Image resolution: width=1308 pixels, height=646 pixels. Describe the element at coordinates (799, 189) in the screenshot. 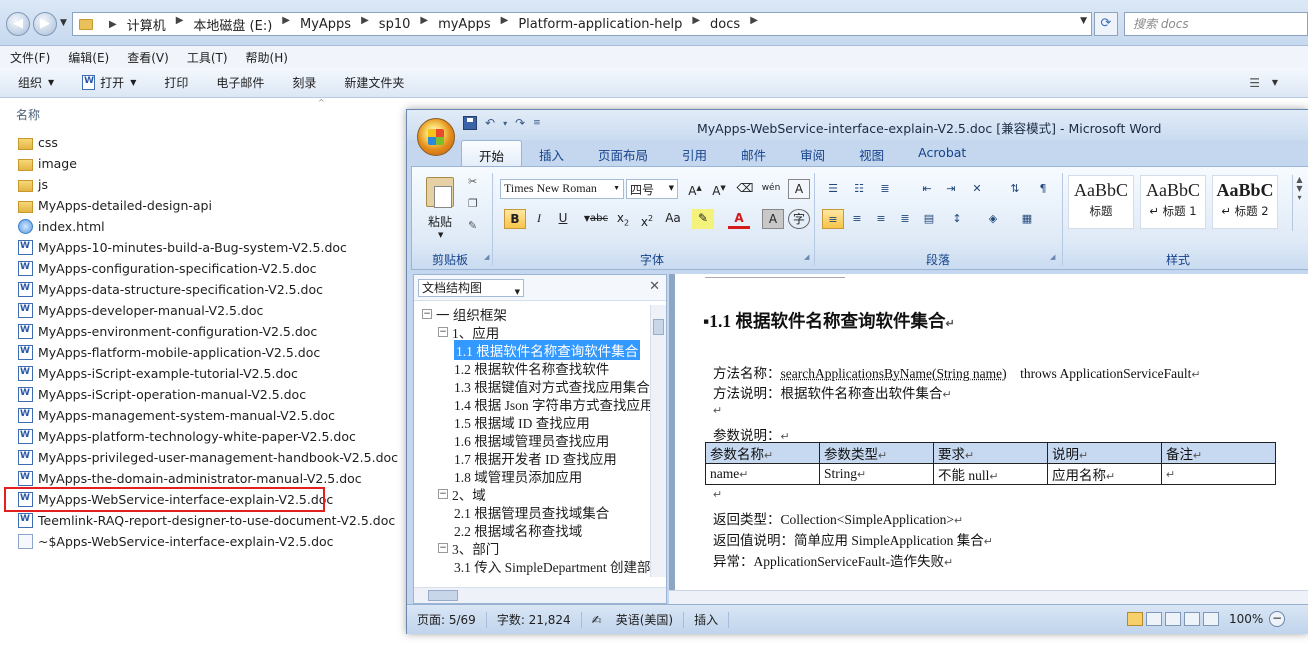

I see `char-border-icon: A` at that location.